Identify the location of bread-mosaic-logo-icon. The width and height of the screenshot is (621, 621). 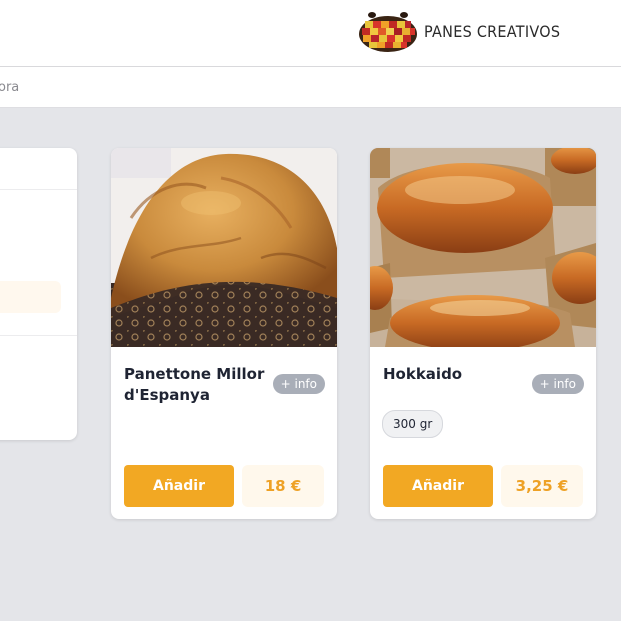
(388, 31).